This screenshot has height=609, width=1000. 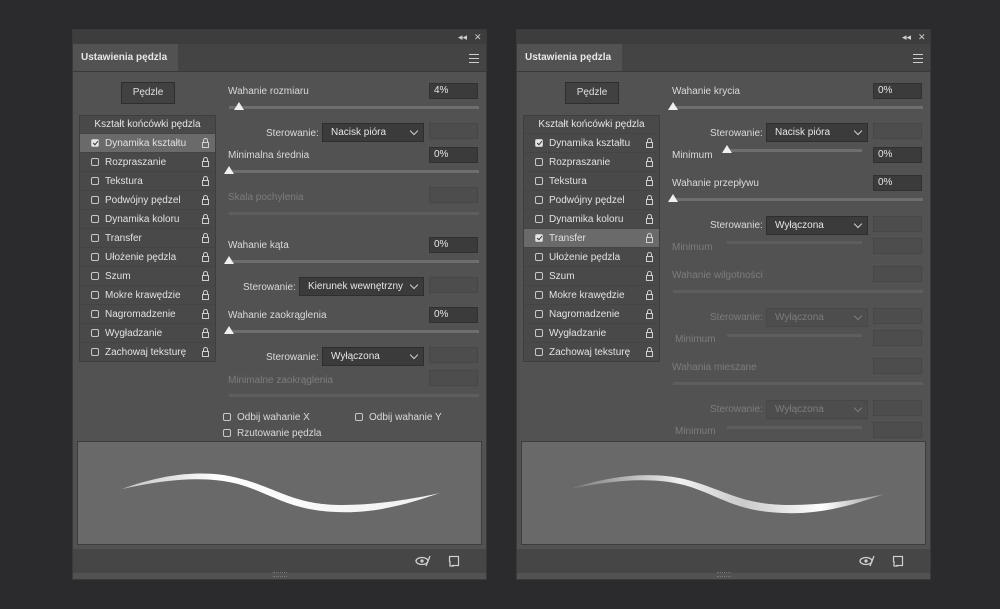 What do you see at coordinates (373, 356) in the screenshot?
I see `control-select-3: Wyłączona` at bounding box center [373, 356].